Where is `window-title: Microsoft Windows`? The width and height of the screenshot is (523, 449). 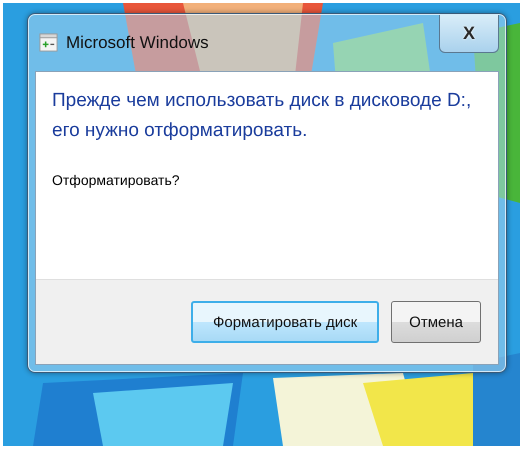
window-title: Microsoft Windows is located at coordinates (138, 42).